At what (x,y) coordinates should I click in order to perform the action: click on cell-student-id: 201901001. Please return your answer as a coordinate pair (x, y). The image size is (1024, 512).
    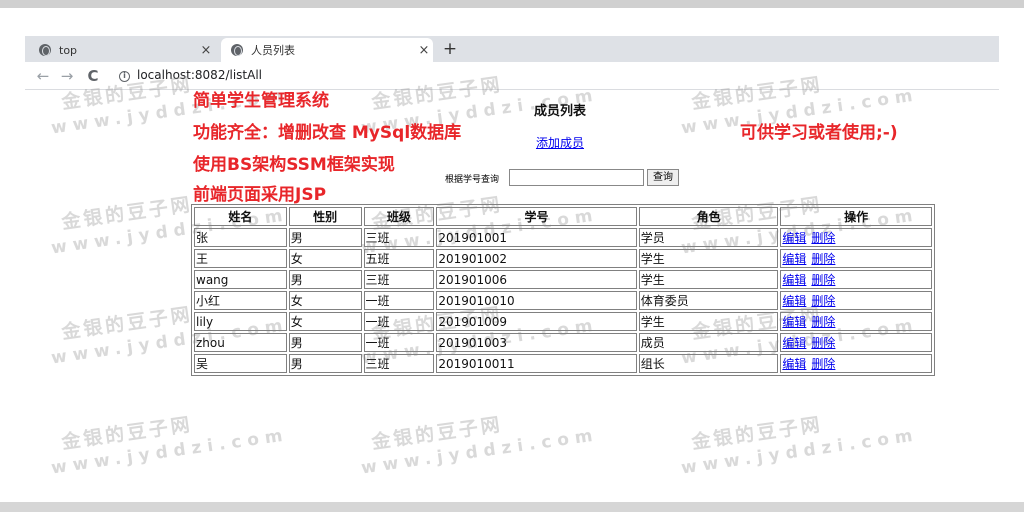
    Looking at the image, I should click on (536, 237).